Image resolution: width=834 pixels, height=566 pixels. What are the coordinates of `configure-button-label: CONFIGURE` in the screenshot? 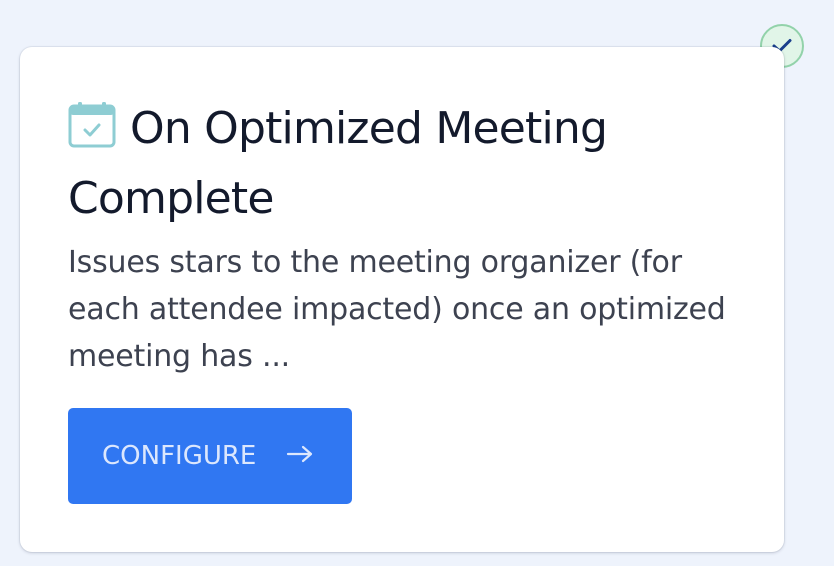 It's located at (179, 456).